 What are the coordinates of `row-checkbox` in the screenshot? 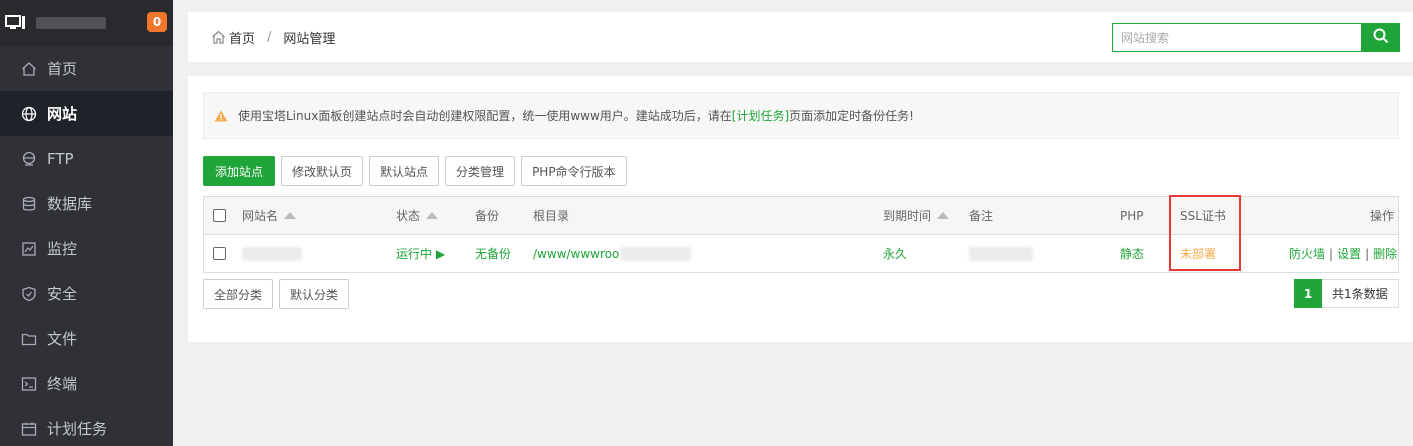 It's located at (219, 253).